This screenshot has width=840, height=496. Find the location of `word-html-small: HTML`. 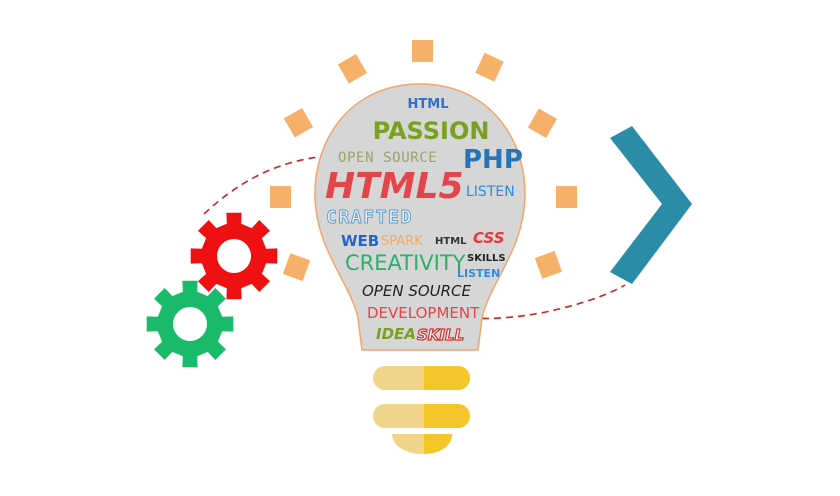

word-html-small: HTML is located at coordinates (451, 241).